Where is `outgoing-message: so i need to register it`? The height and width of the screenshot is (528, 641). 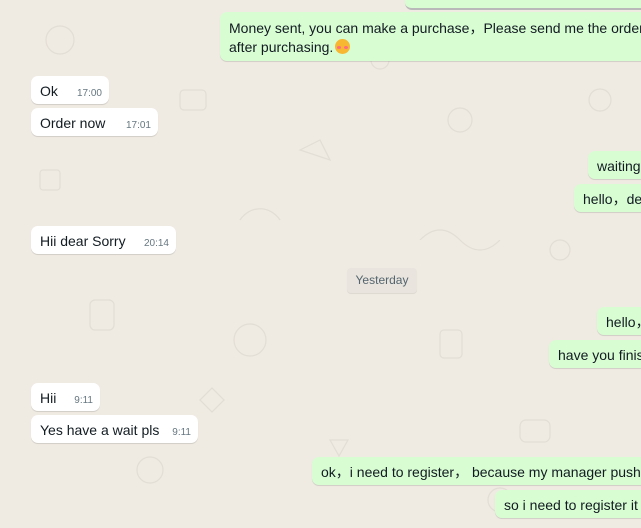
outgoing-message: so i need to register it is located at coordinates (568, 504).